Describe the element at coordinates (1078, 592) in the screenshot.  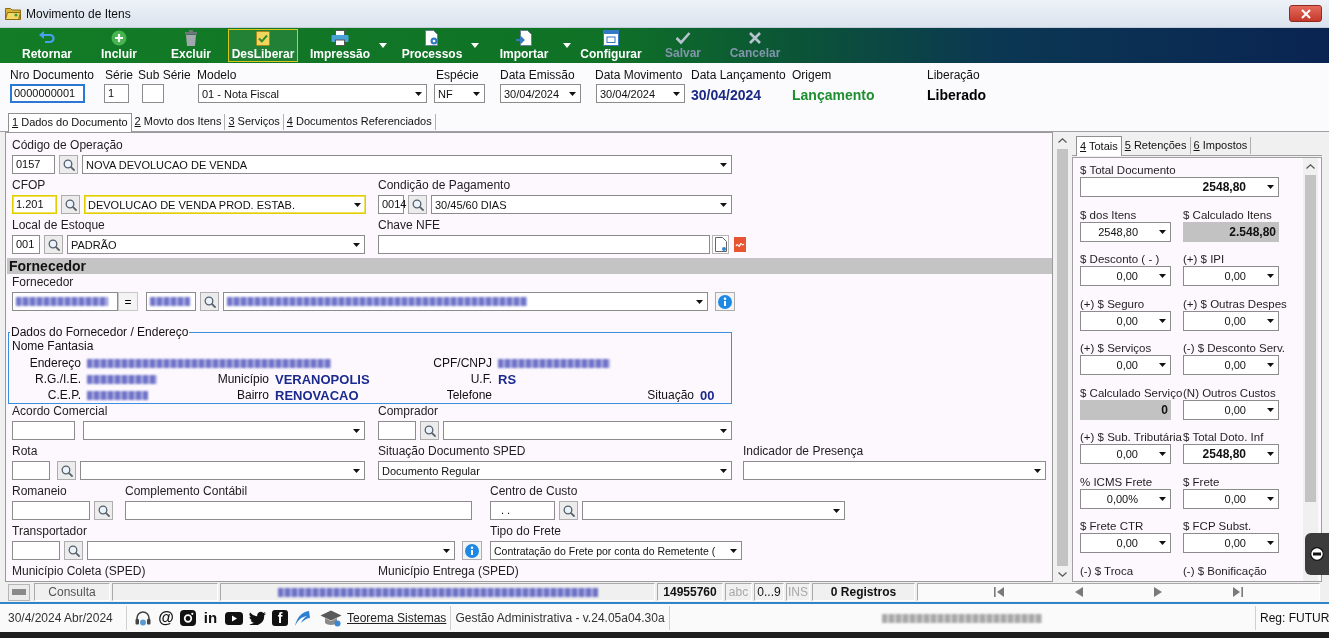
I see `previous-record-icon` at that location.